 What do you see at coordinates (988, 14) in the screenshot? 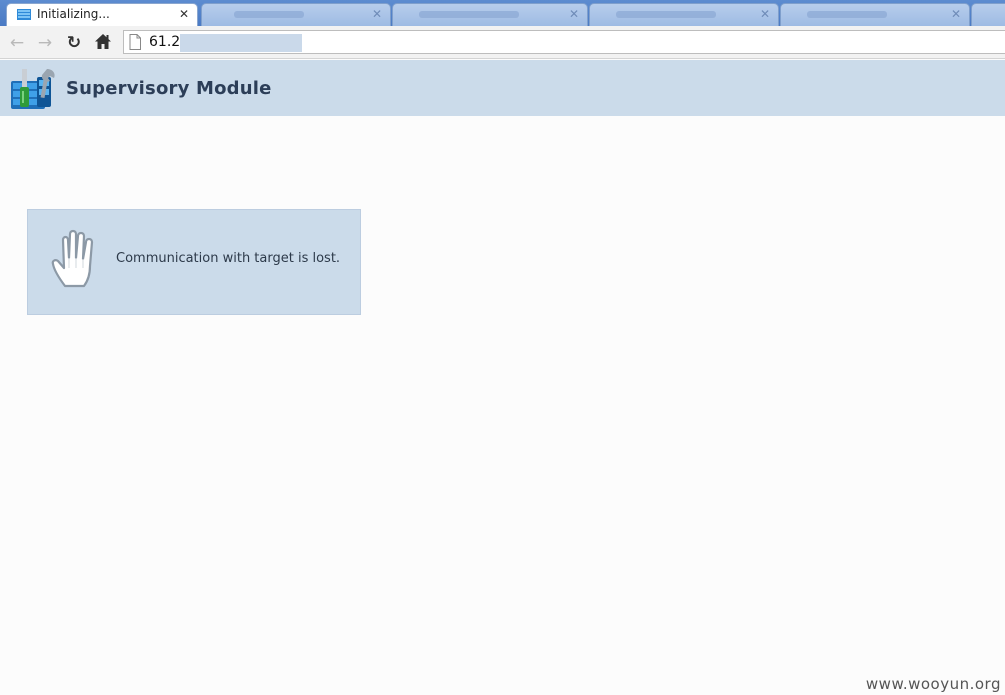
I see `background-tab` at bounding box center [988, 14].